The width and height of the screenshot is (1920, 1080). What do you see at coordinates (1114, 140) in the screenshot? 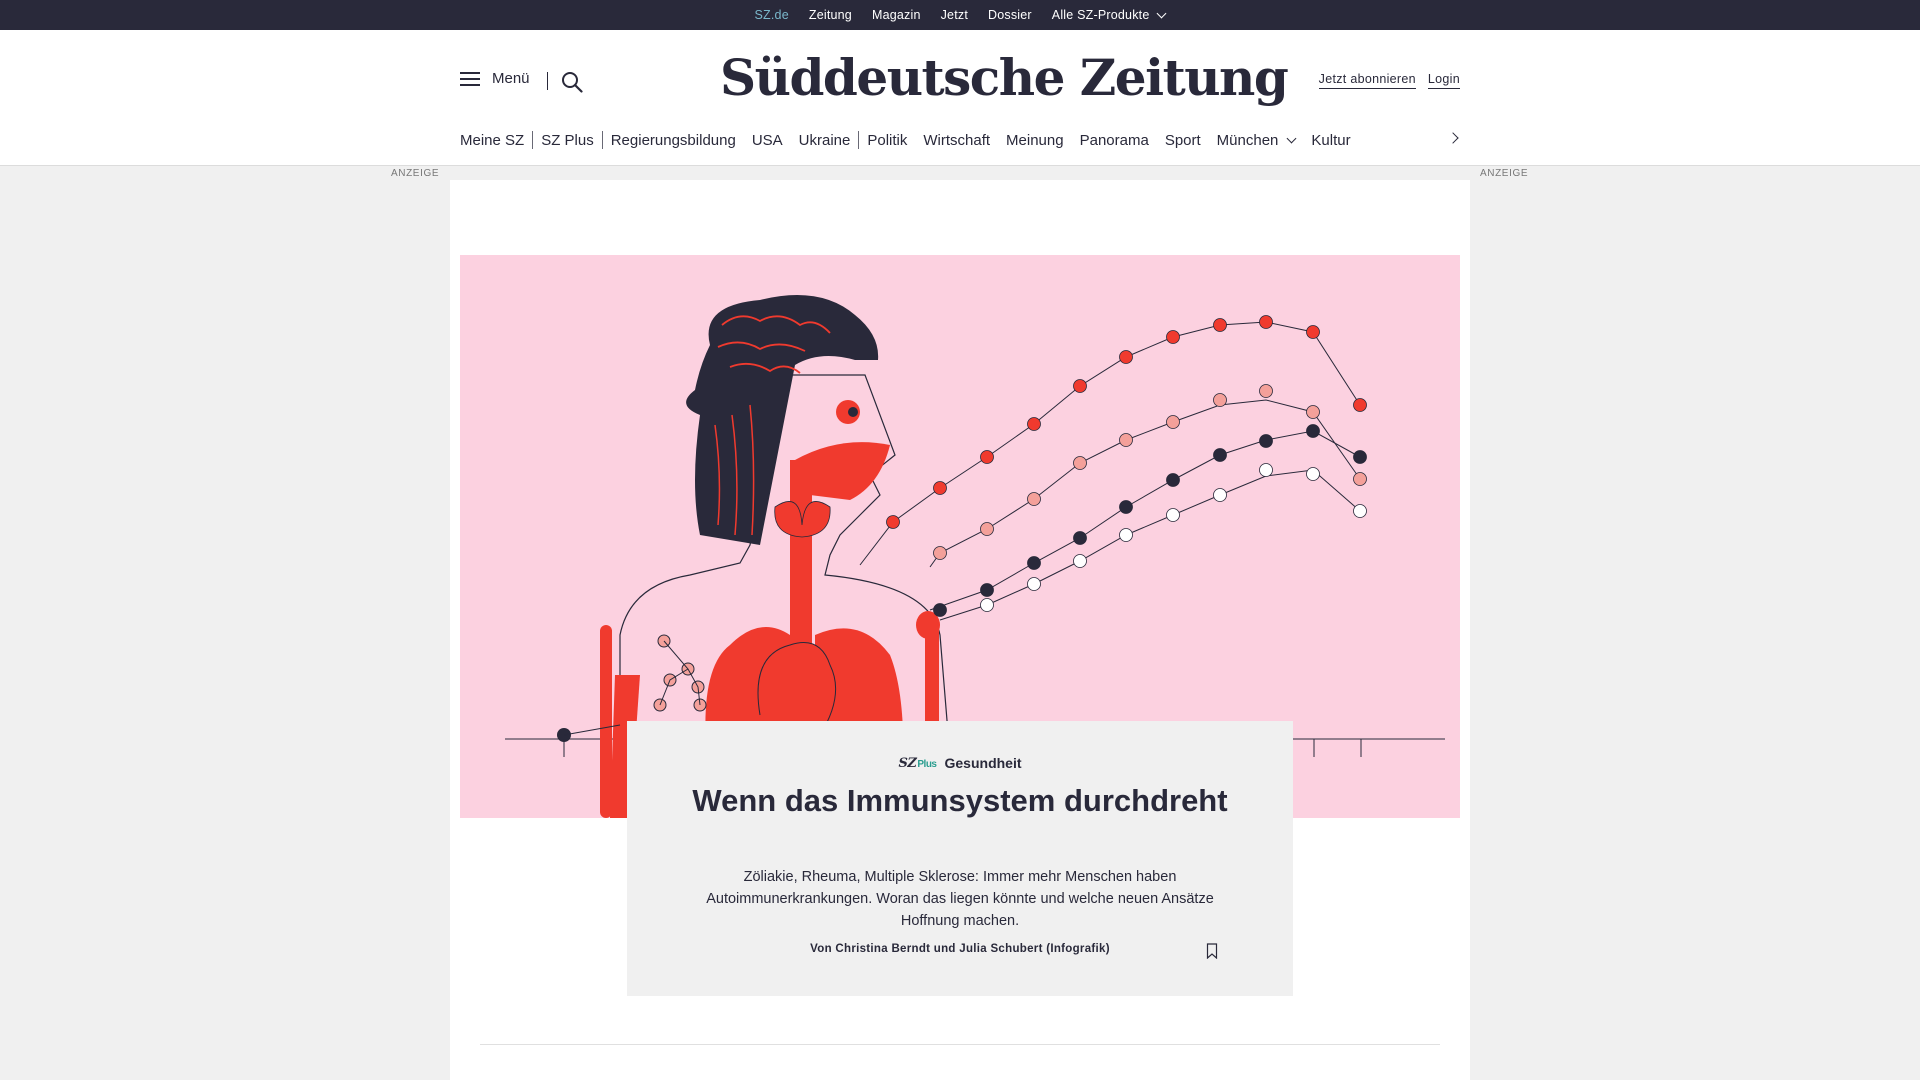
I see `nav-item-panorama: Panorama` at bounding box center [1114, 140].